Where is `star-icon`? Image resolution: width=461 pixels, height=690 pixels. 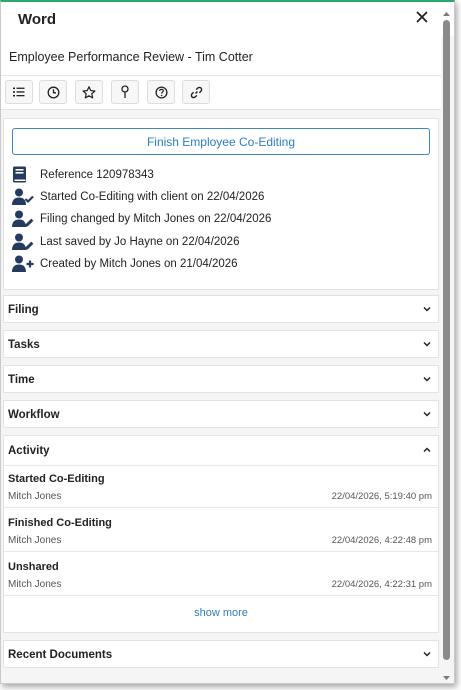 star-icon is located at coordinates (89, 91).